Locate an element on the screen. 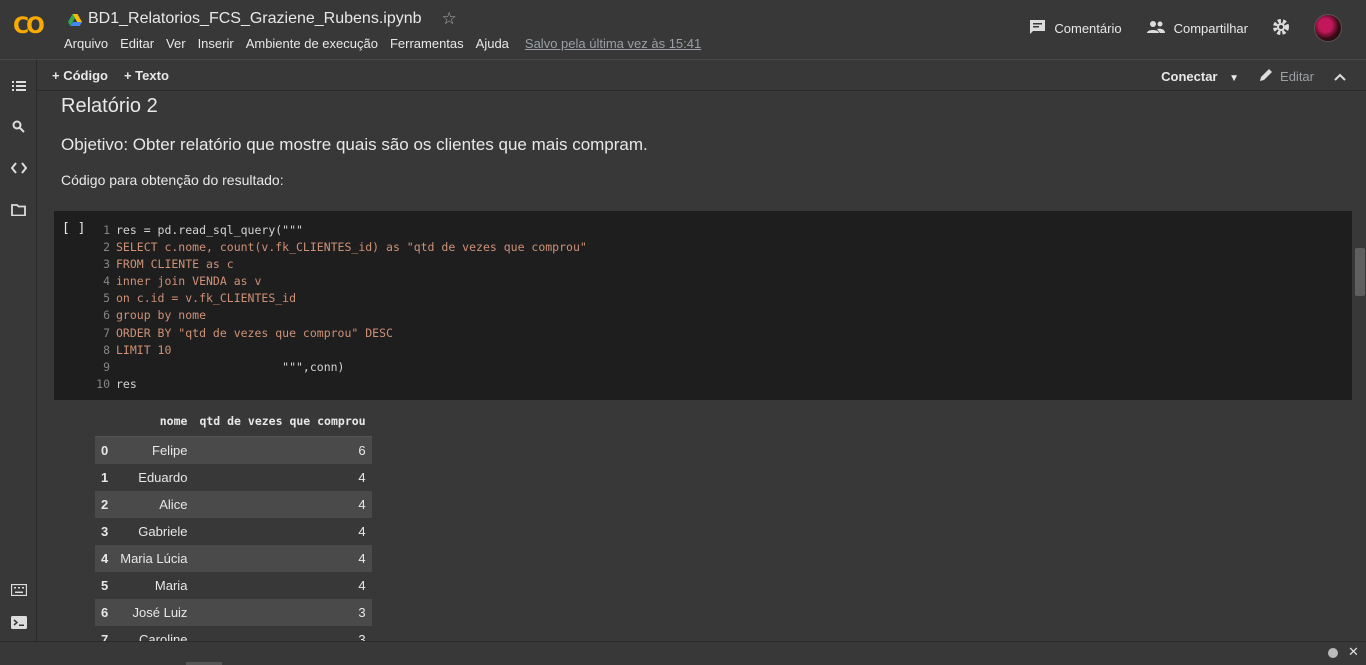 The image size is (1366, 665). code-line: 4 inner join VENDA as v is located at coordinates (335, 281).